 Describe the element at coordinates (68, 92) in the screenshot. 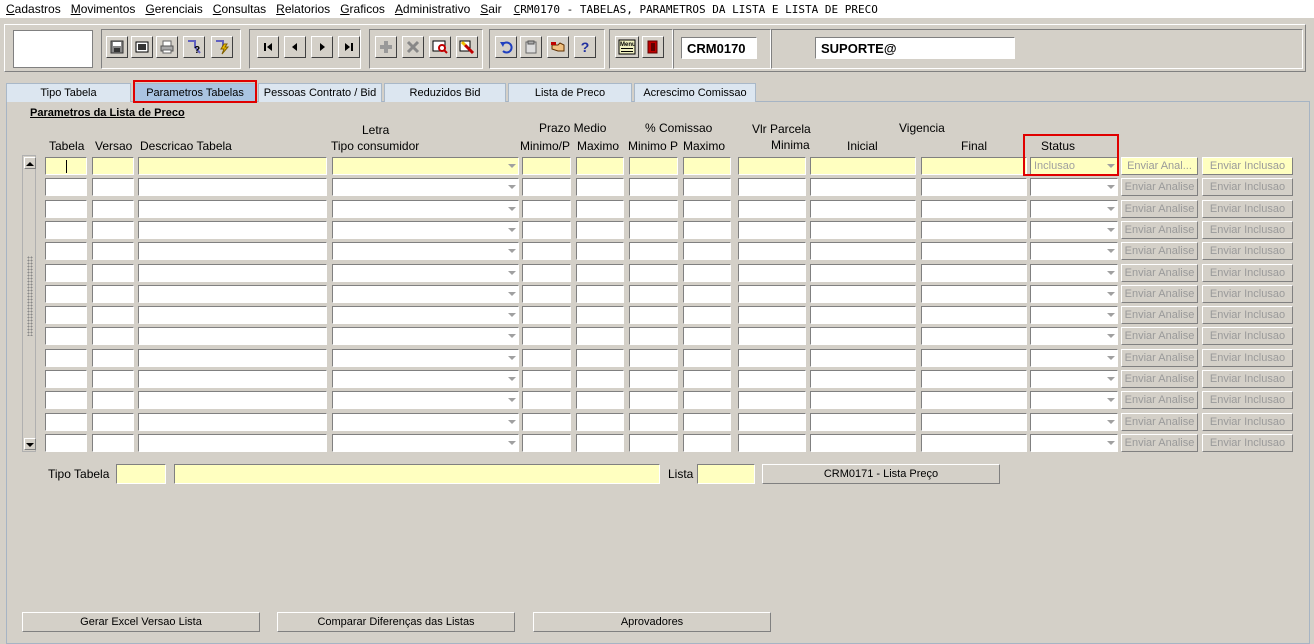

I see `tab-tipo-tabela: Tipo Tabela` at that location.